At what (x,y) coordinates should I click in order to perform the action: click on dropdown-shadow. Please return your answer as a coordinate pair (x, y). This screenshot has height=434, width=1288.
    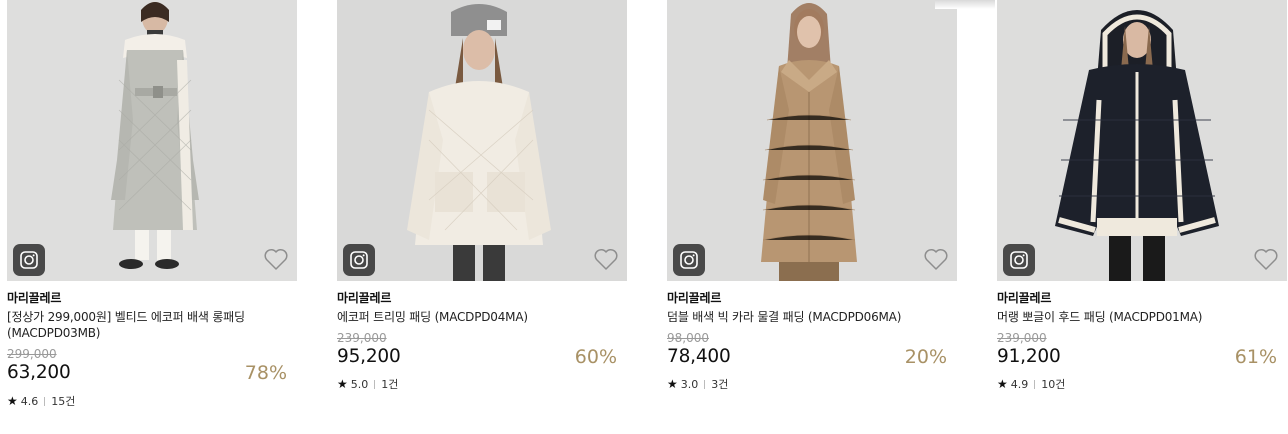
    Looking at the image, I should click on (965, 4).